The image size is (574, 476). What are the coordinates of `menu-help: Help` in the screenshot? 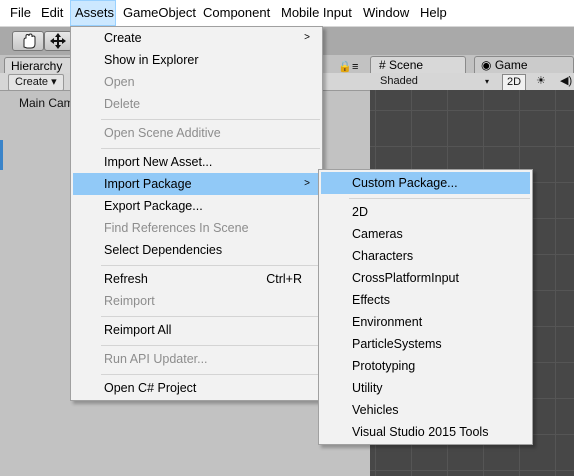 It's located at (433, 13).